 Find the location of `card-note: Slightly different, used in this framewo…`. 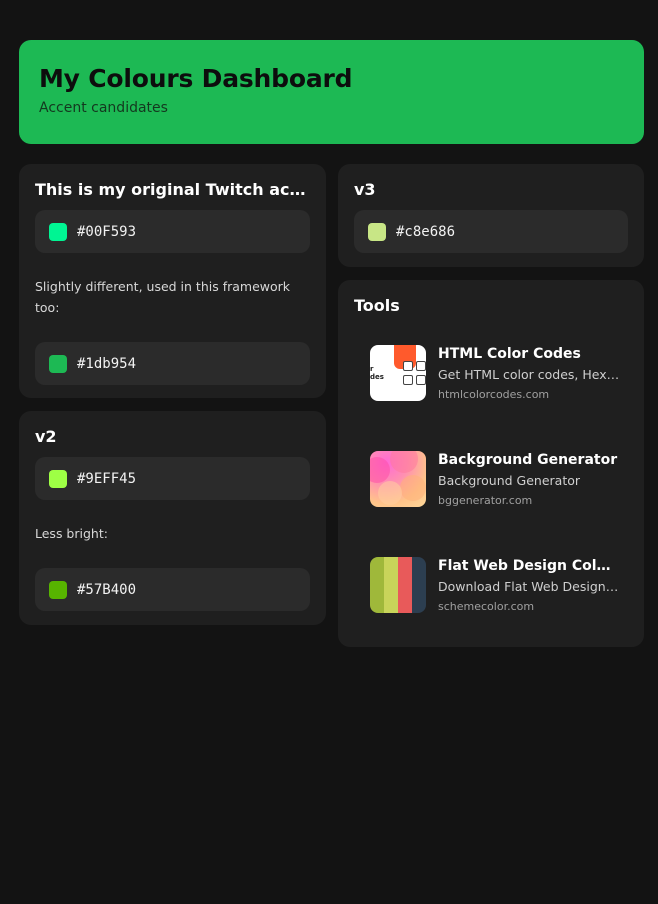

card-note: Slightly different, used in this framewo… is located at coordinates (163, 297).